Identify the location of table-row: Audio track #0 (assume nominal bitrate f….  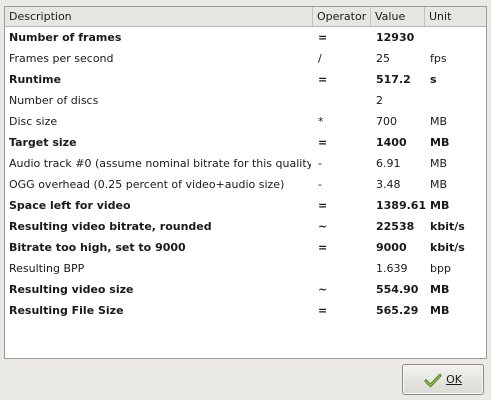
(245, 163).